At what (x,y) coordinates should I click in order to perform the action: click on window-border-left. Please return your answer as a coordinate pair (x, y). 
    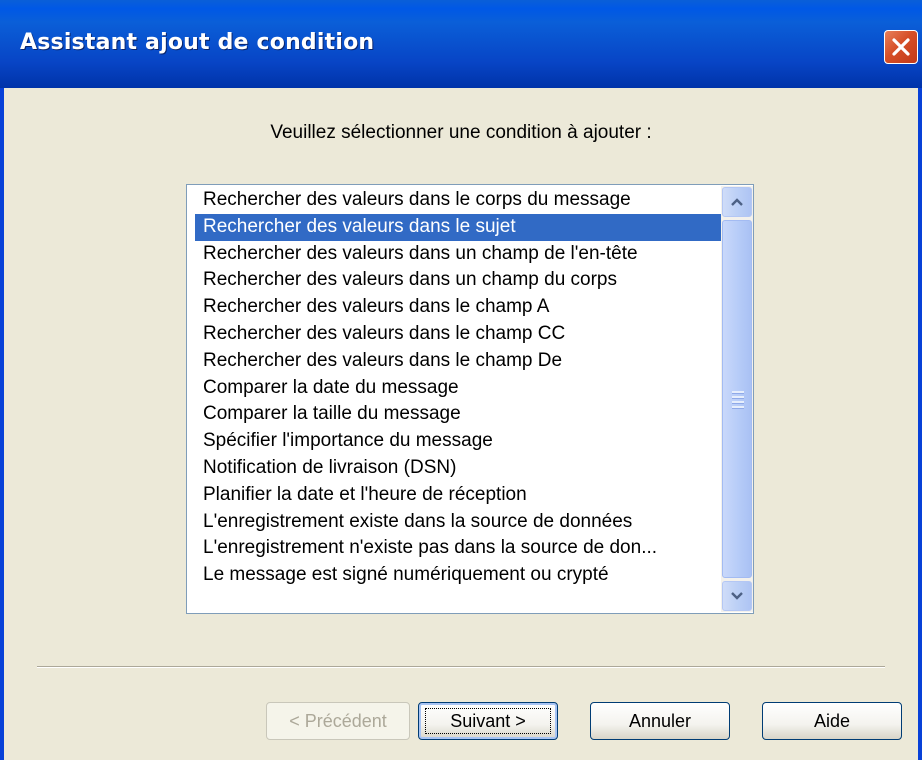
    Looking at the image, I should click on (2, 424).